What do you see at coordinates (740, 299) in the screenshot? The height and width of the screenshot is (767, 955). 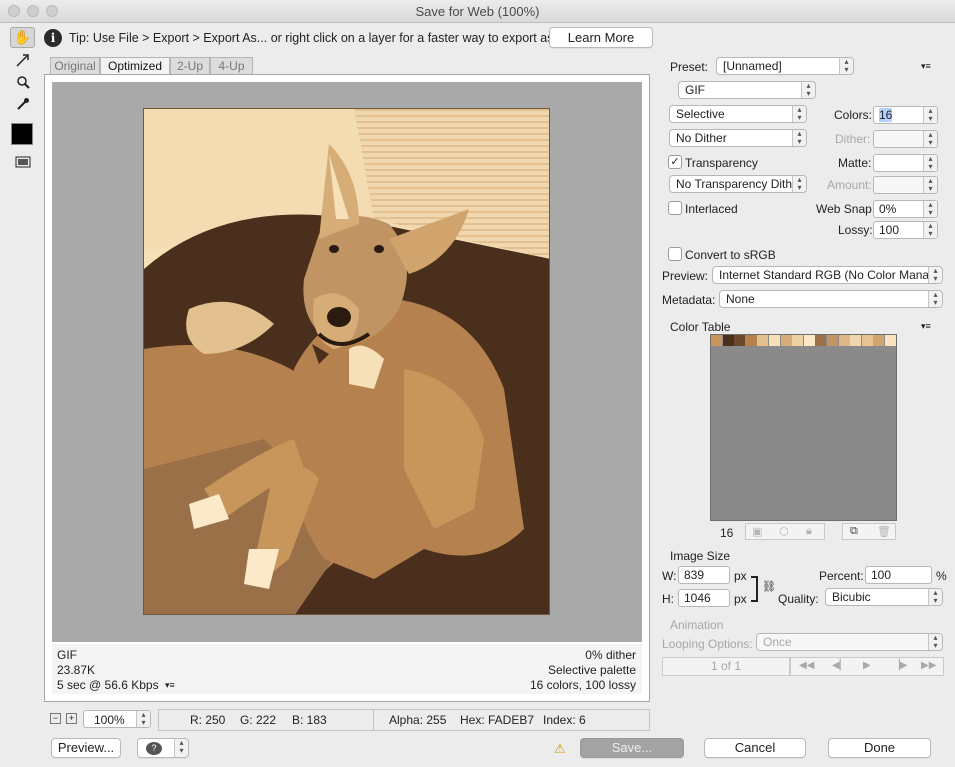 I see `metadata-value: None` at bounding box center [740, 299].